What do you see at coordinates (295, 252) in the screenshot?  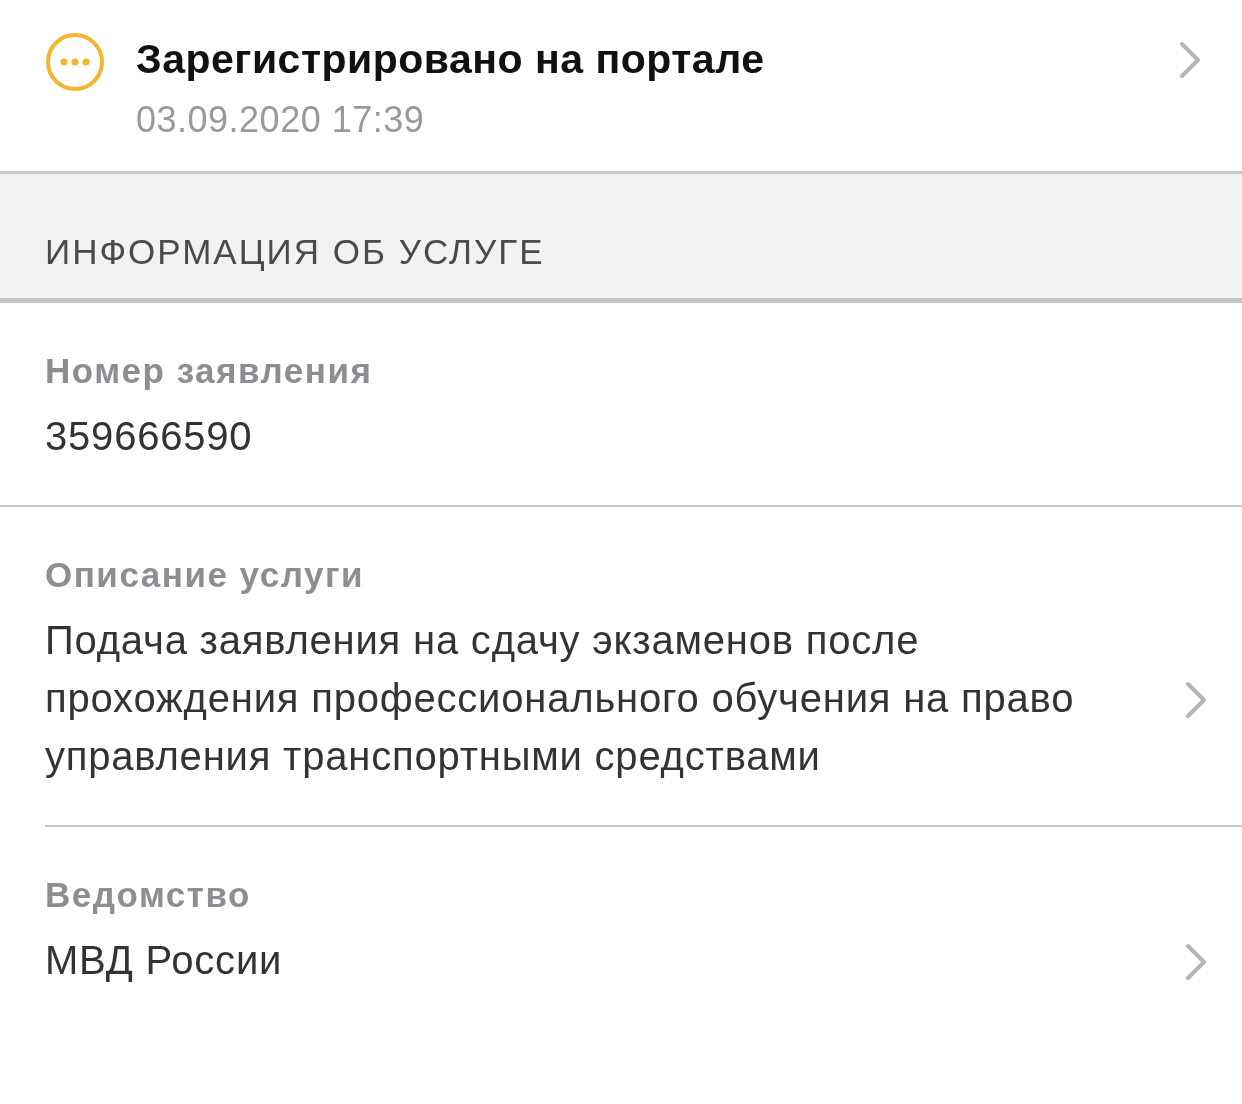 I see `section-title: ИНФОРМАЦИЯ ОБ УСЛУГЕ` at bounding box center [295, 252].